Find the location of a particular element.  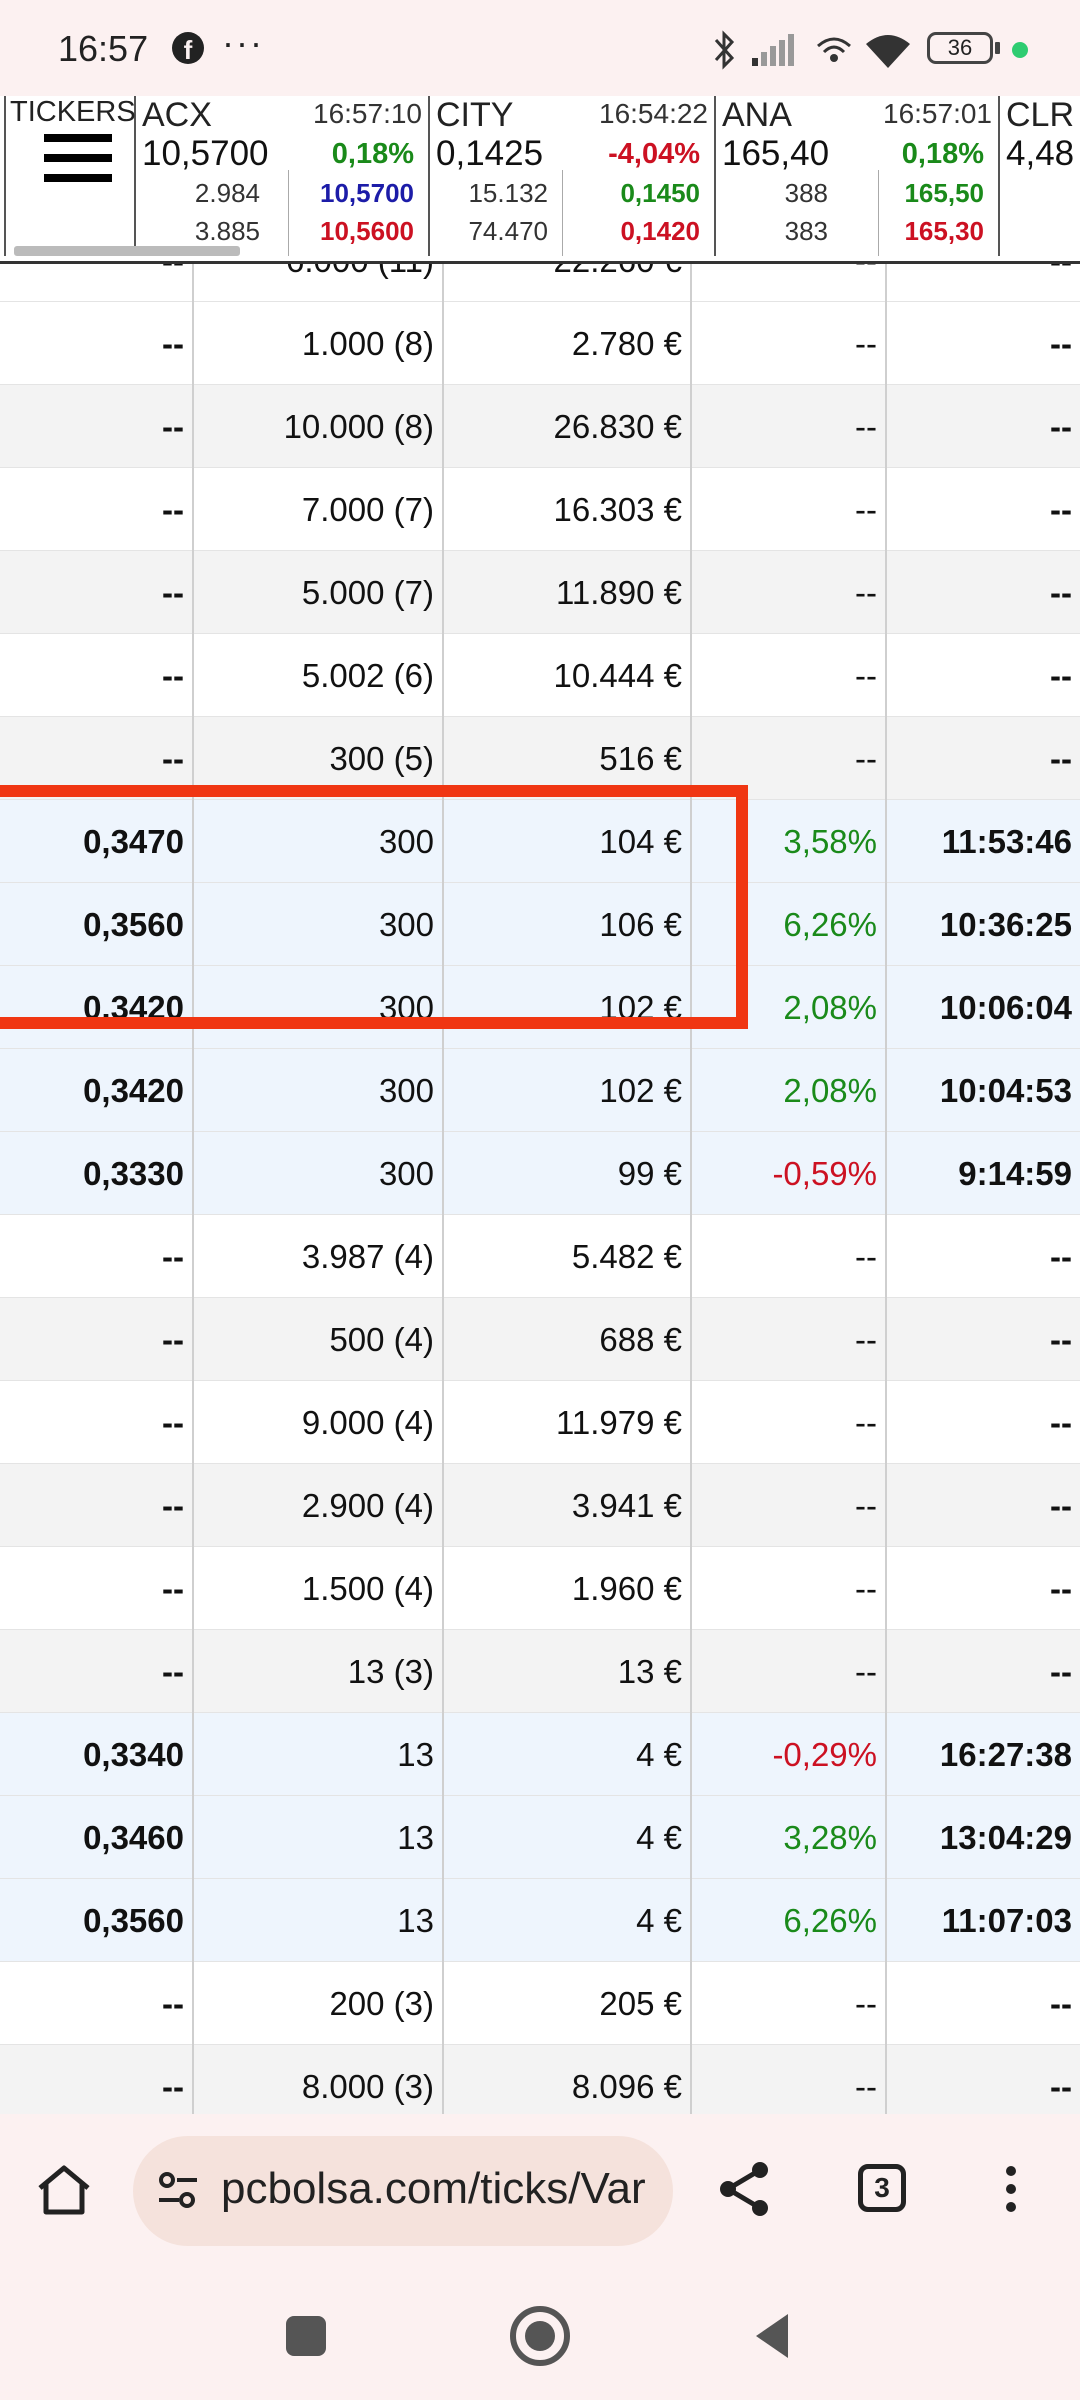

change-cell: -0,29% is located at coordinates (824, 1754).